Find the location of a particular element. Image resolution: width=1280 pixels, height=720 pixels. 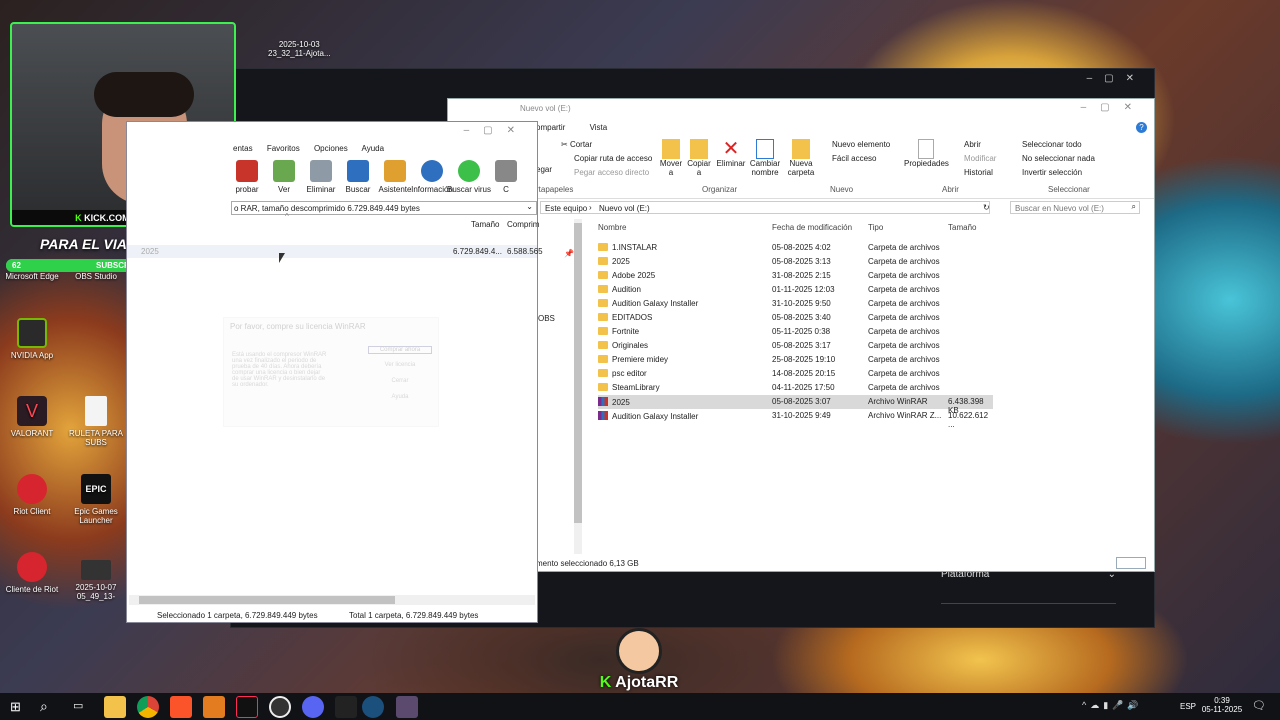

col-tipo: Tipo is located at coordinates (875, 227).